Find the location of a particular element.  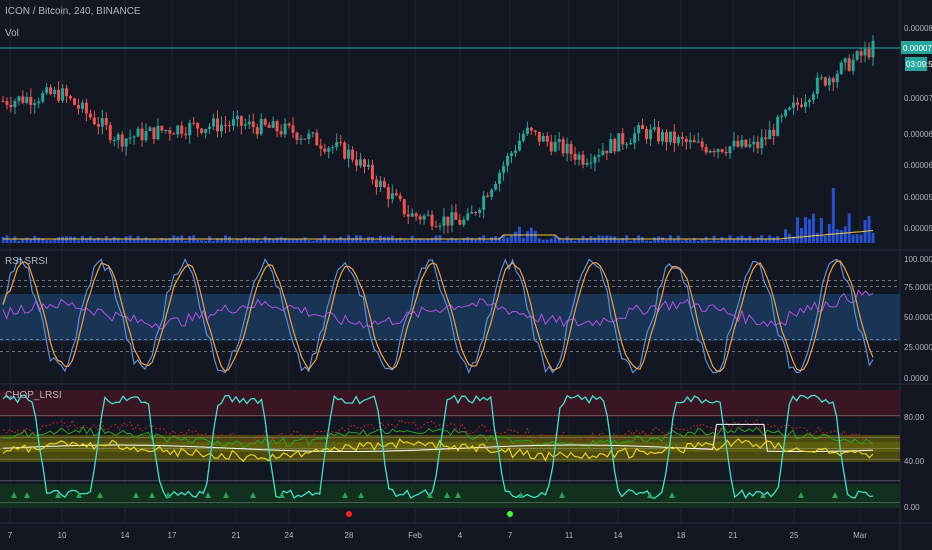

rsi-tick: 0.0000 is located at coordinates (916, 378).